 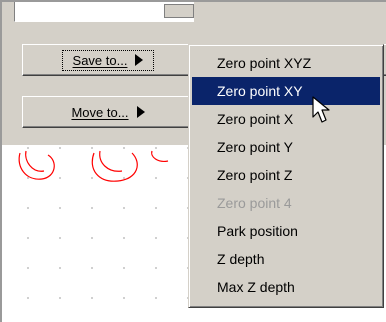 What do you see at coordinates (321, 109) in the screenshot?
I see `arrow-pointer-icon` at bounding box center [321, 109].